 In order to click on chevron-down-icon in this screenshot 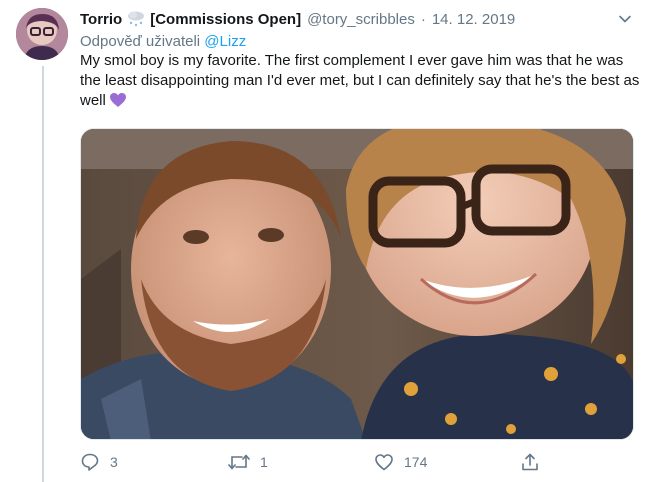, I will do `click(625, 19)`.